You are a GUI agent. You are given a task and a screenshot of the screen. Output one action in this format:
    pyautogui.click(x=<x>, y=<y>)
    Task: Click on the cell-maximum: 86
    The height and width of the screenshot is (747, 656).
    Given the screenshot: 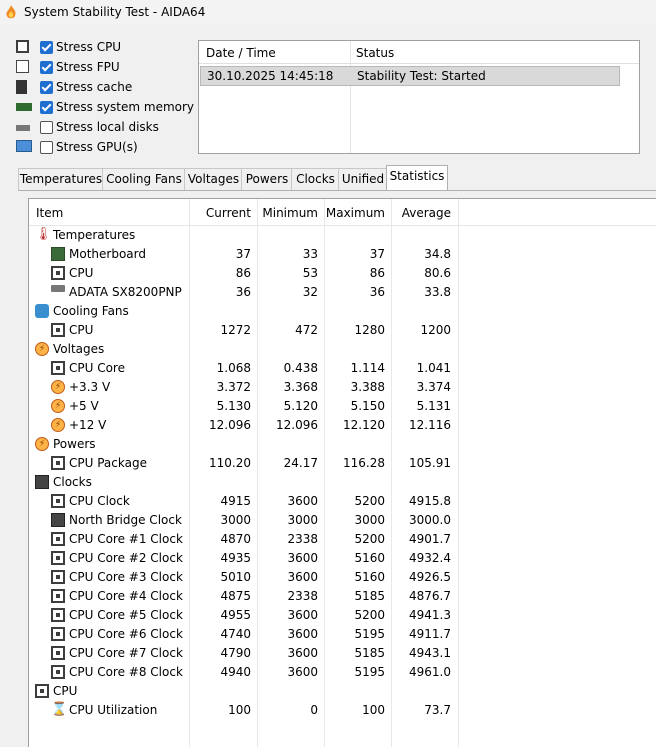 What is the action you would take?
    pyautogui.click(x=377, y=273)
    